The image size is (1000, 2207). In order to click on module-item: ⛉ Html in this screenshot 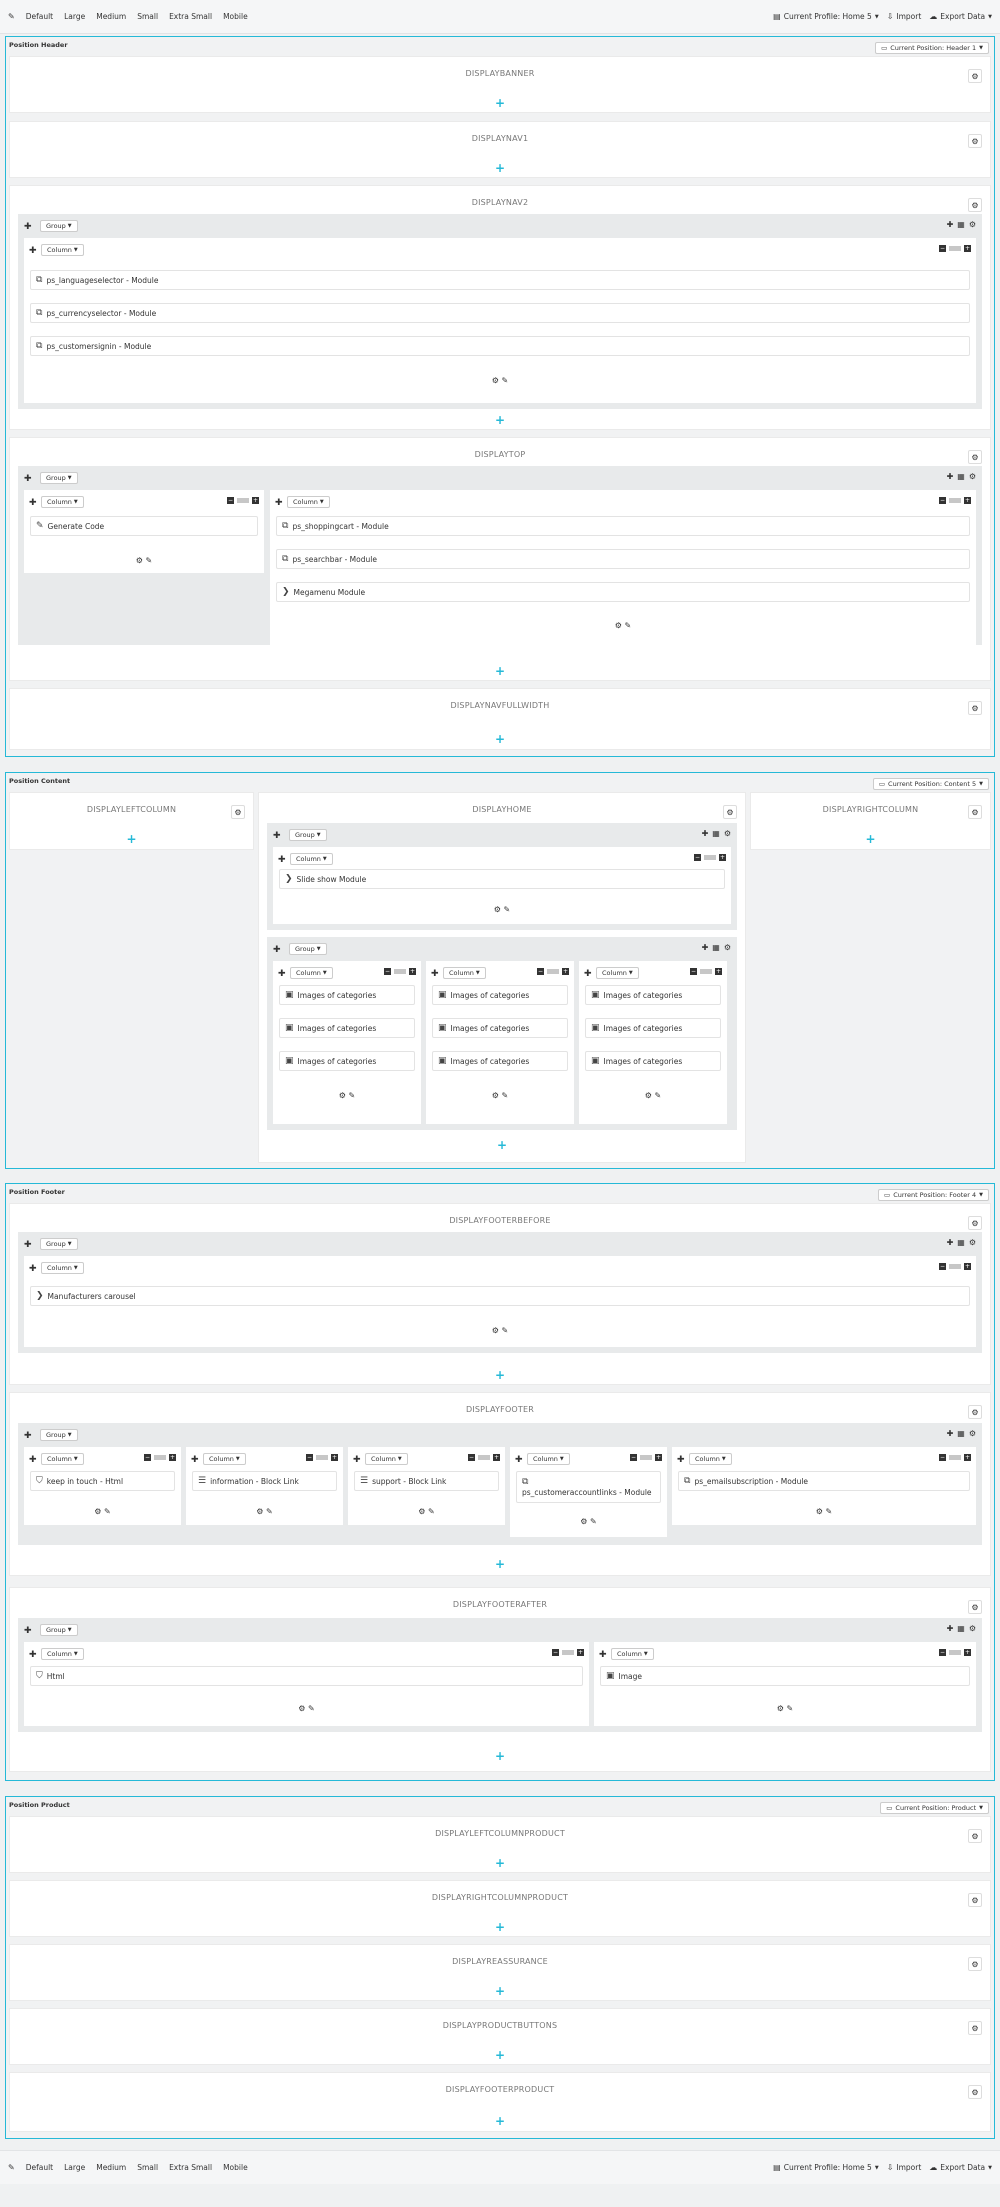, I will do `click(306, 1676)`.